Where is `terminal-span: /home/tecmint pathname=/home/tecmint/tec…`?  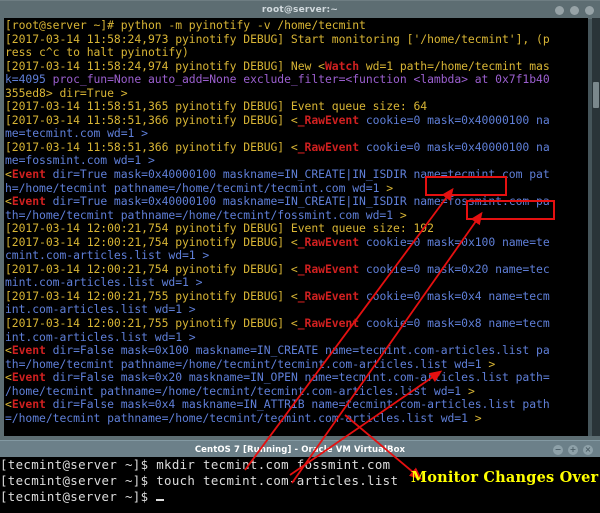
terminal-span: /home/tecmint pathname=/home/tecmint/tec… is located at coordinates (236, 390).